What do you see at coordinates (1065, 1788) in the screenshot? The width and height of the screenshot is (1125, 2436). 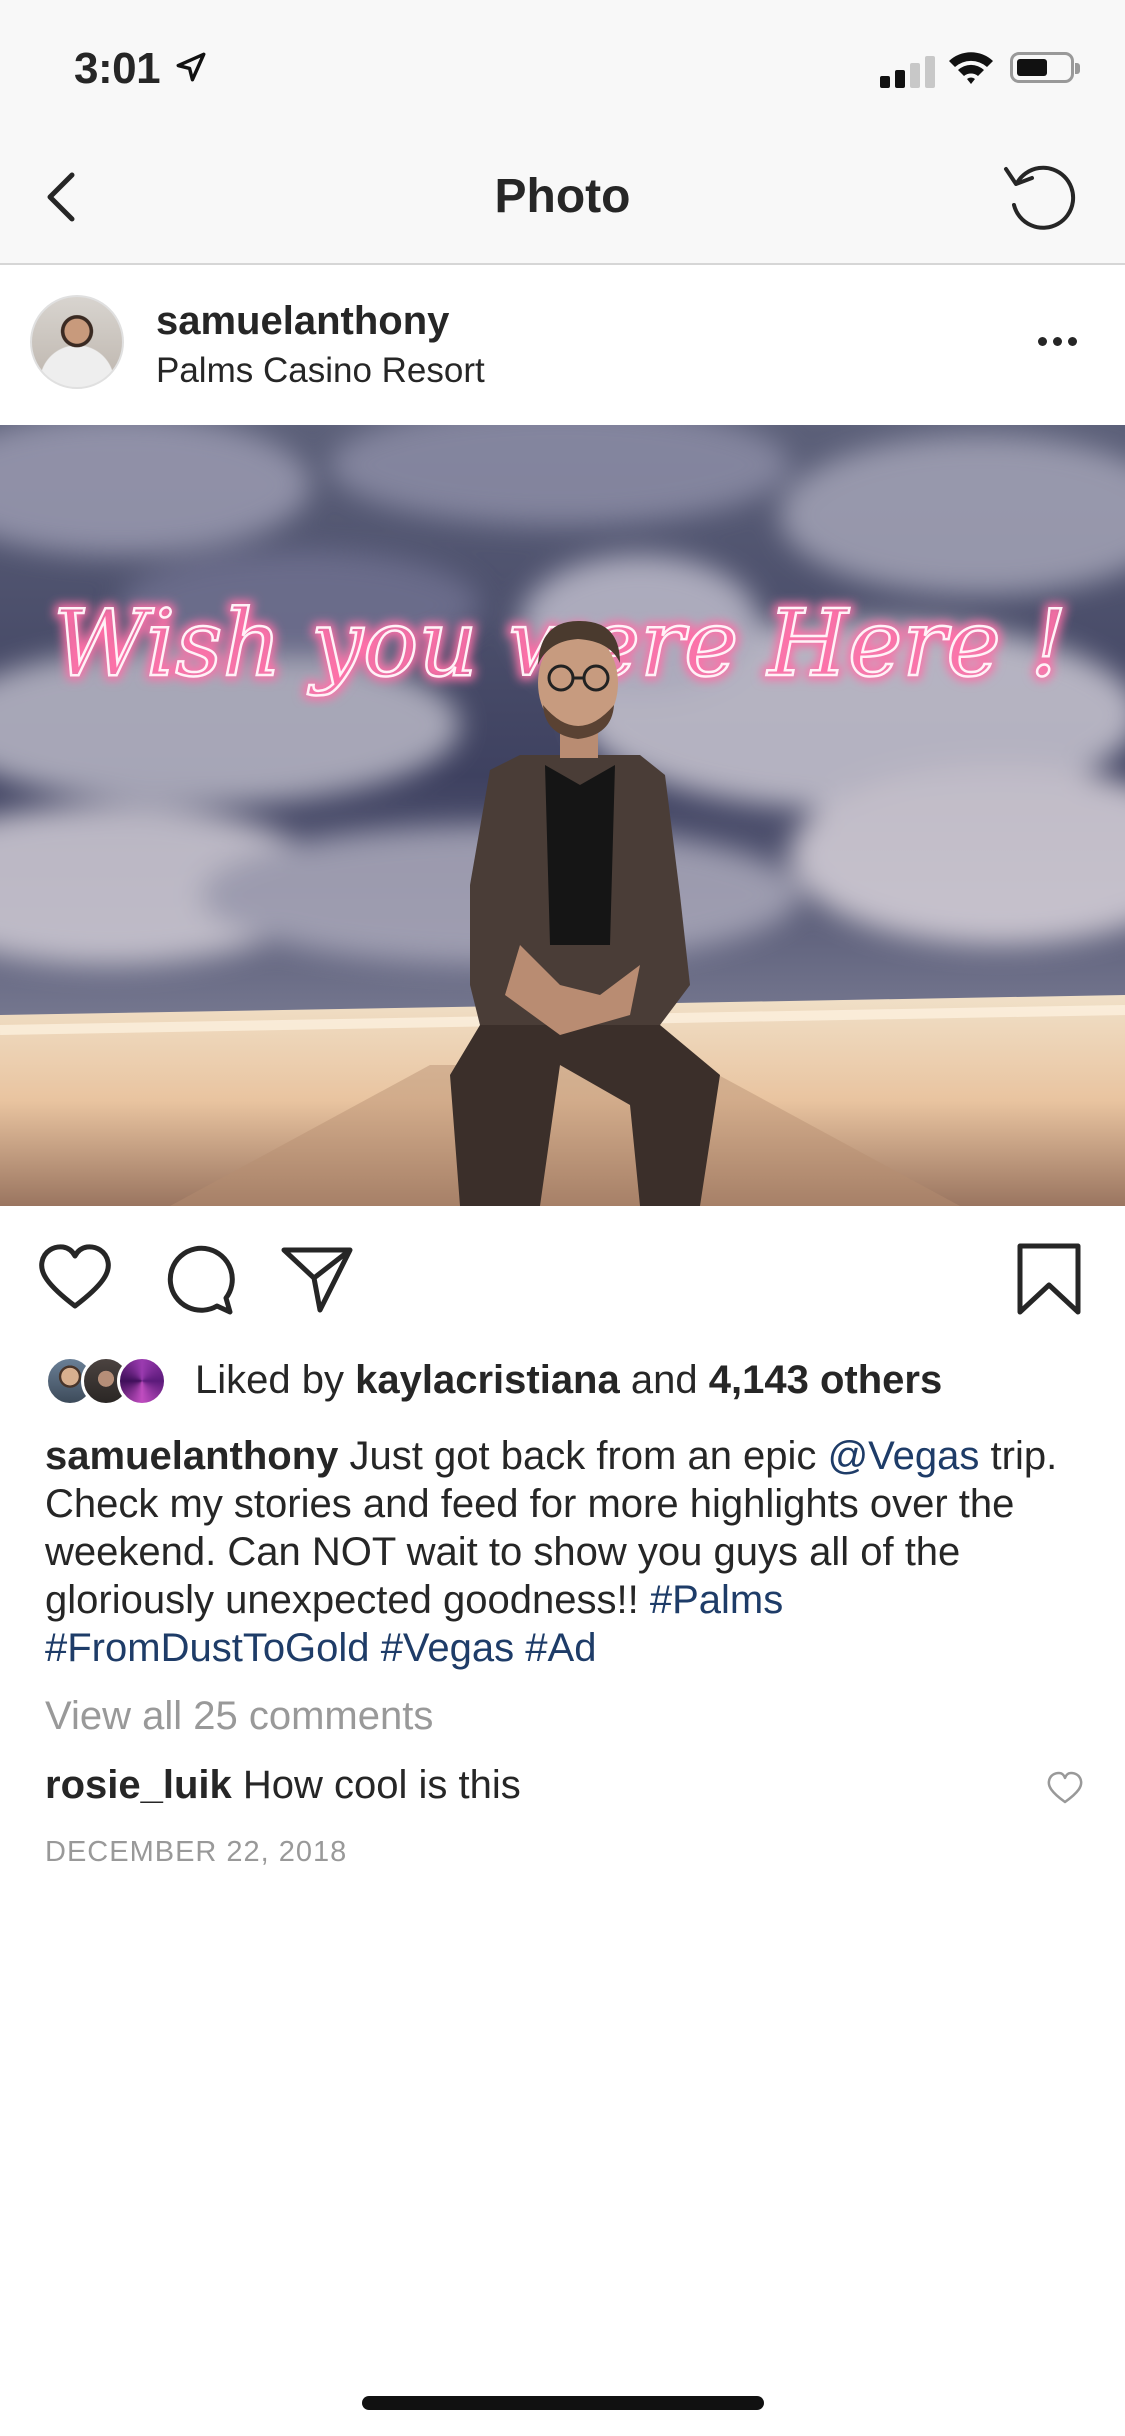 I see `small-heart-icon` at bounding box center [1065, 1788].